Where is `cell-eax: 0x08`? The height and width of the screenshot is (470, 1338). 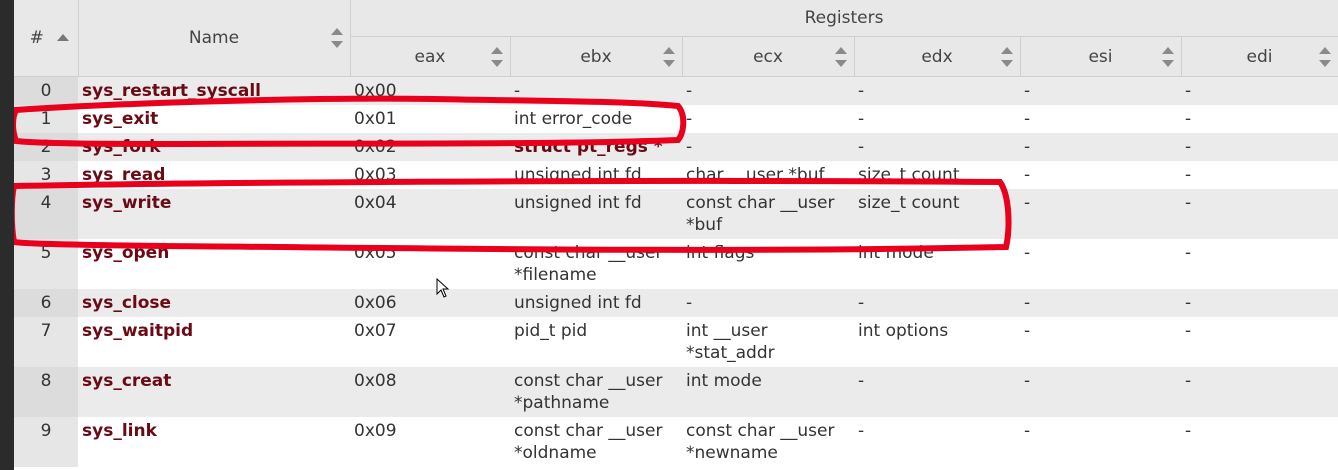 cell-eax: 0x08 is located at coordinates (430, 392).